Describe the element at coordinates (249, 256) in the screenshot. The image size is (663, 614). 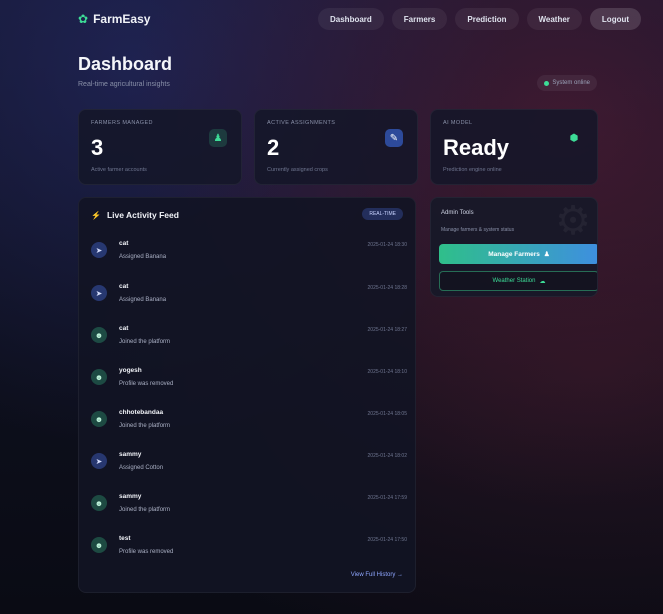
I see `activity-item: ➤ cat Assigned Banana 2025-01-24 18:30` at that location.